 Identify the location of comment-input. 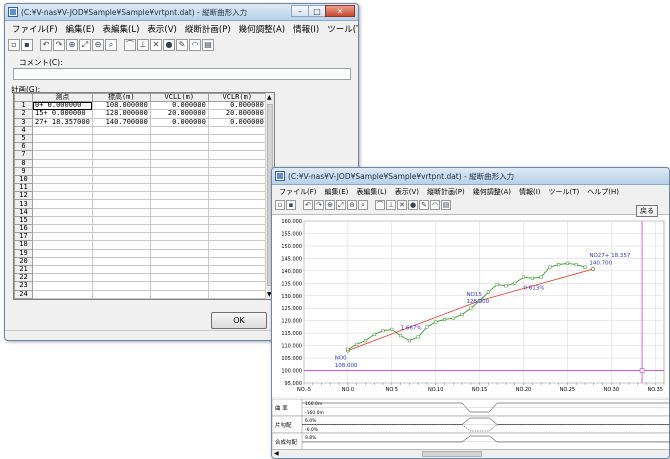
(182, 74).